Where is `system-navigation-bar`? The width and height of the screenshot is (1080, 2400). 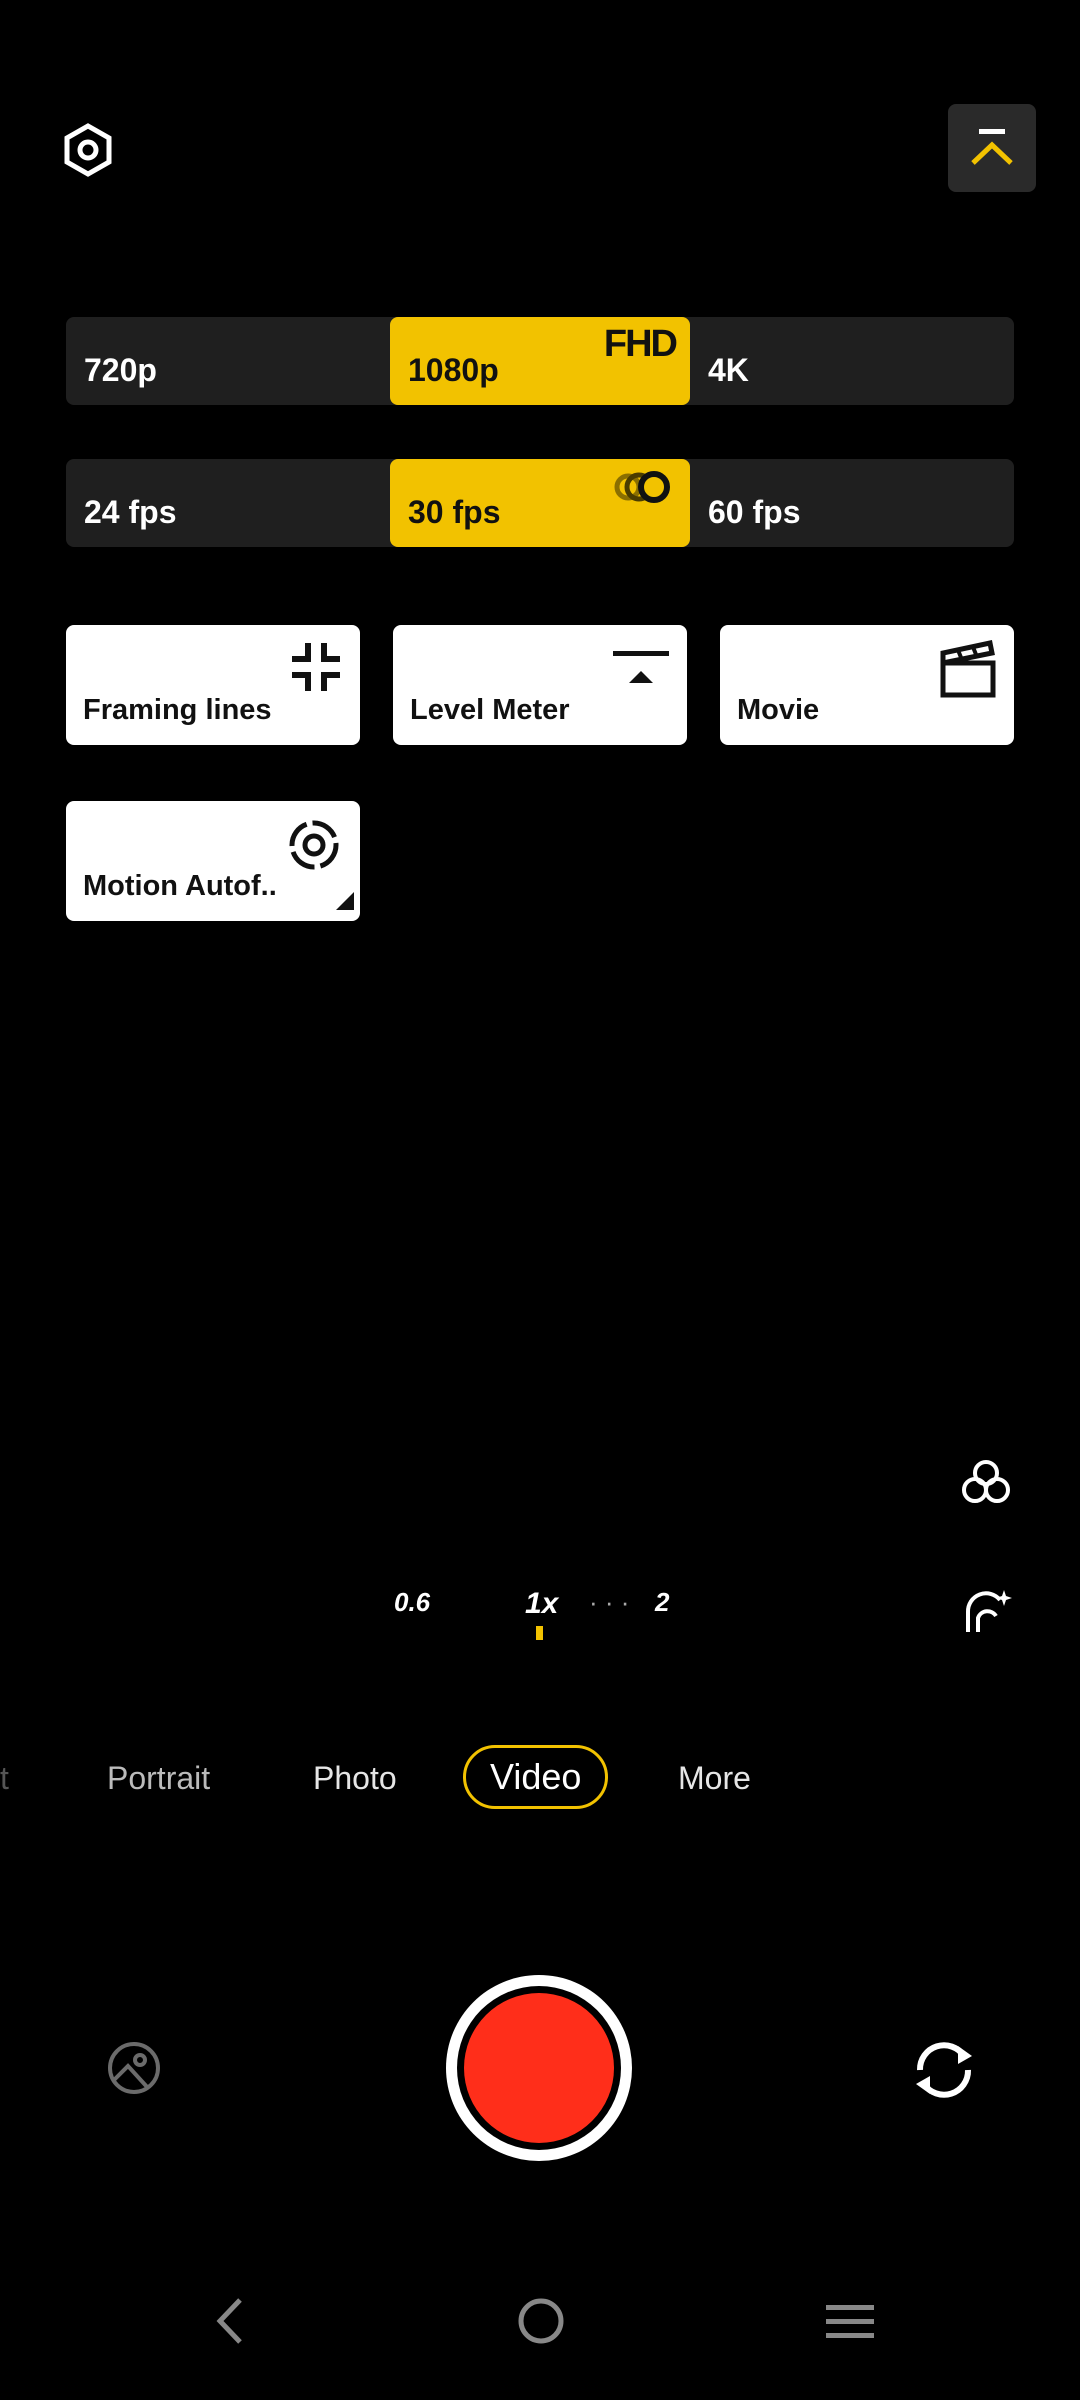 system-navigation-bar is located at coordinates (540, 2295).